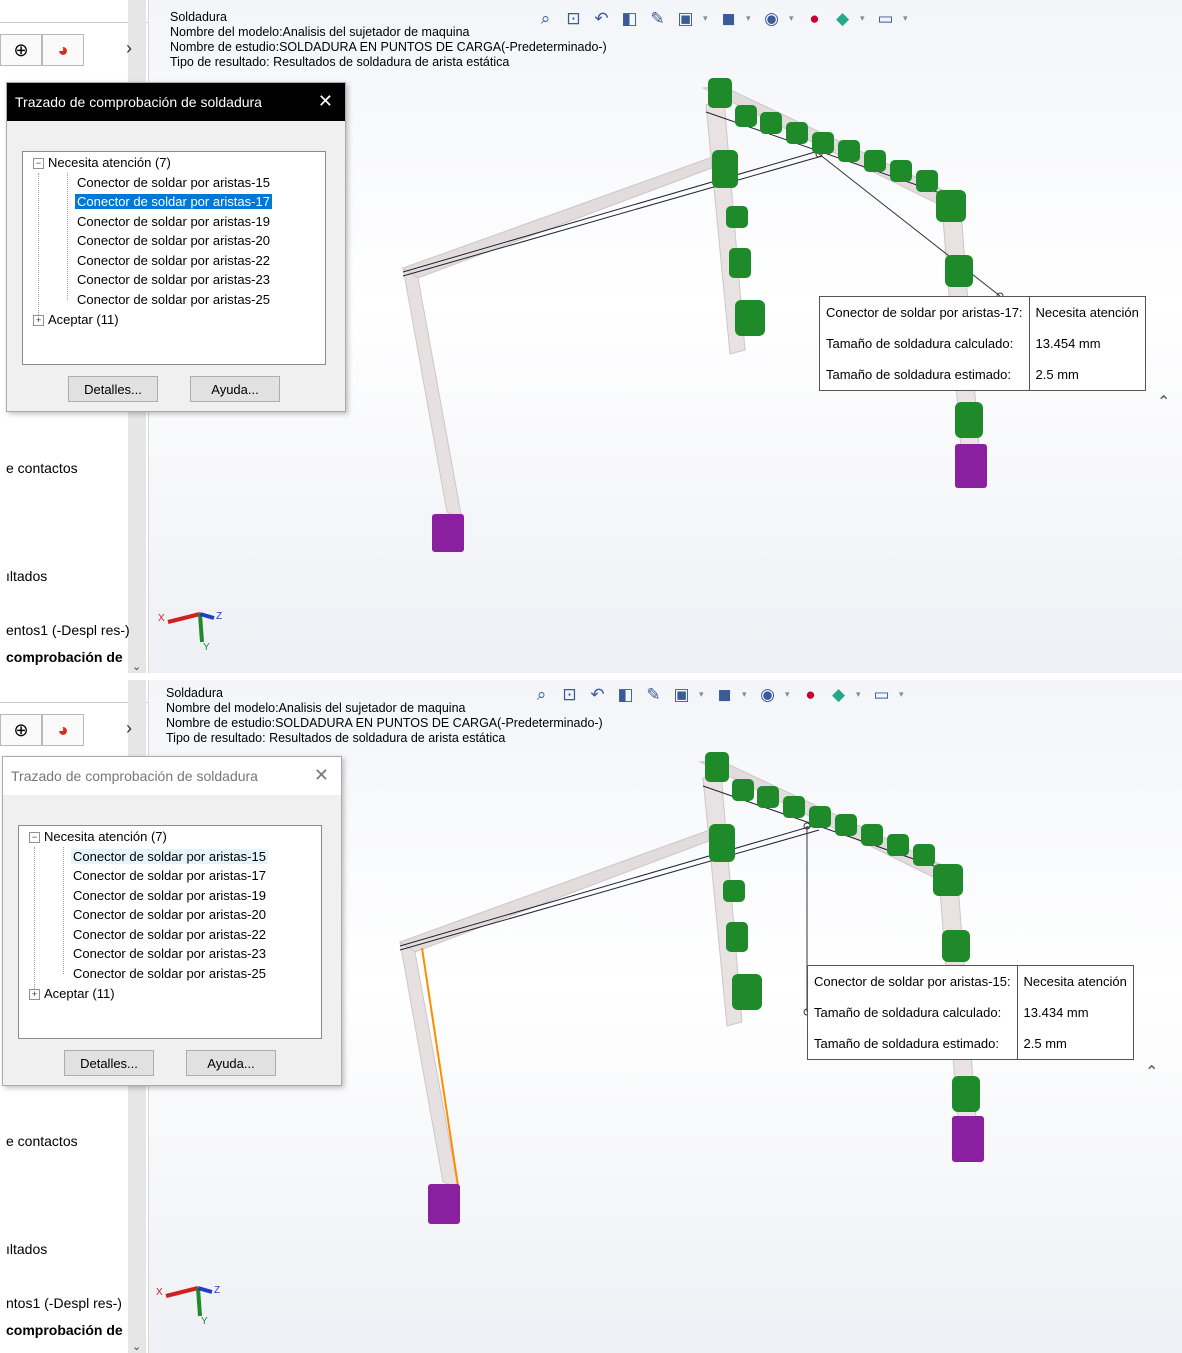  I want to click on sidebar-tabs: ⊕ ◕, so click(42, 50).